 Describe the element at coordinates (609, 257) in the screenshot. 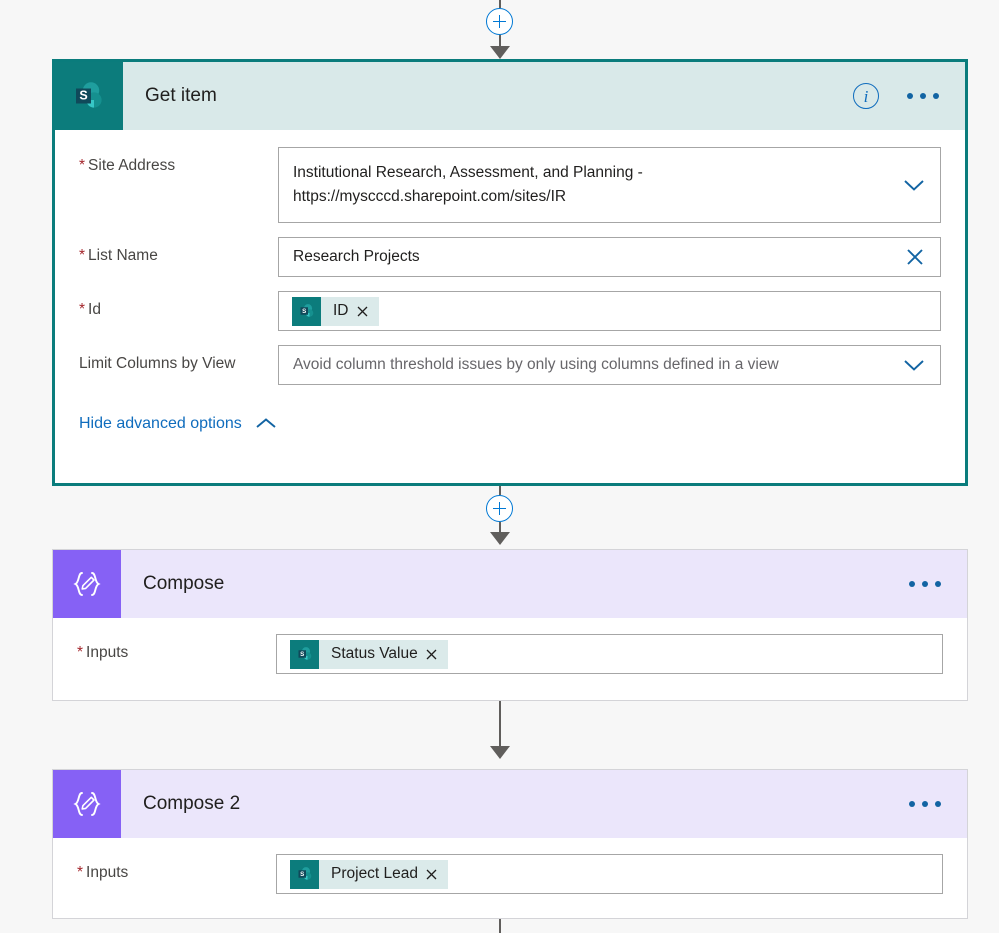

I see `list-name-input: Research Projects` at that location.